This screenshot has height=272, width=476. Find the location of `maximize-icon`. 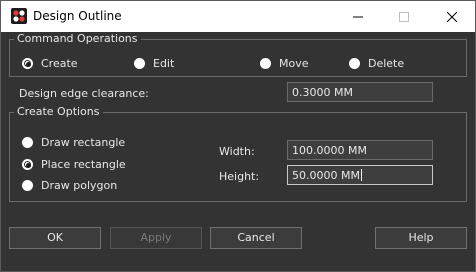

maximize-icon is located at coordinates (404, 16).